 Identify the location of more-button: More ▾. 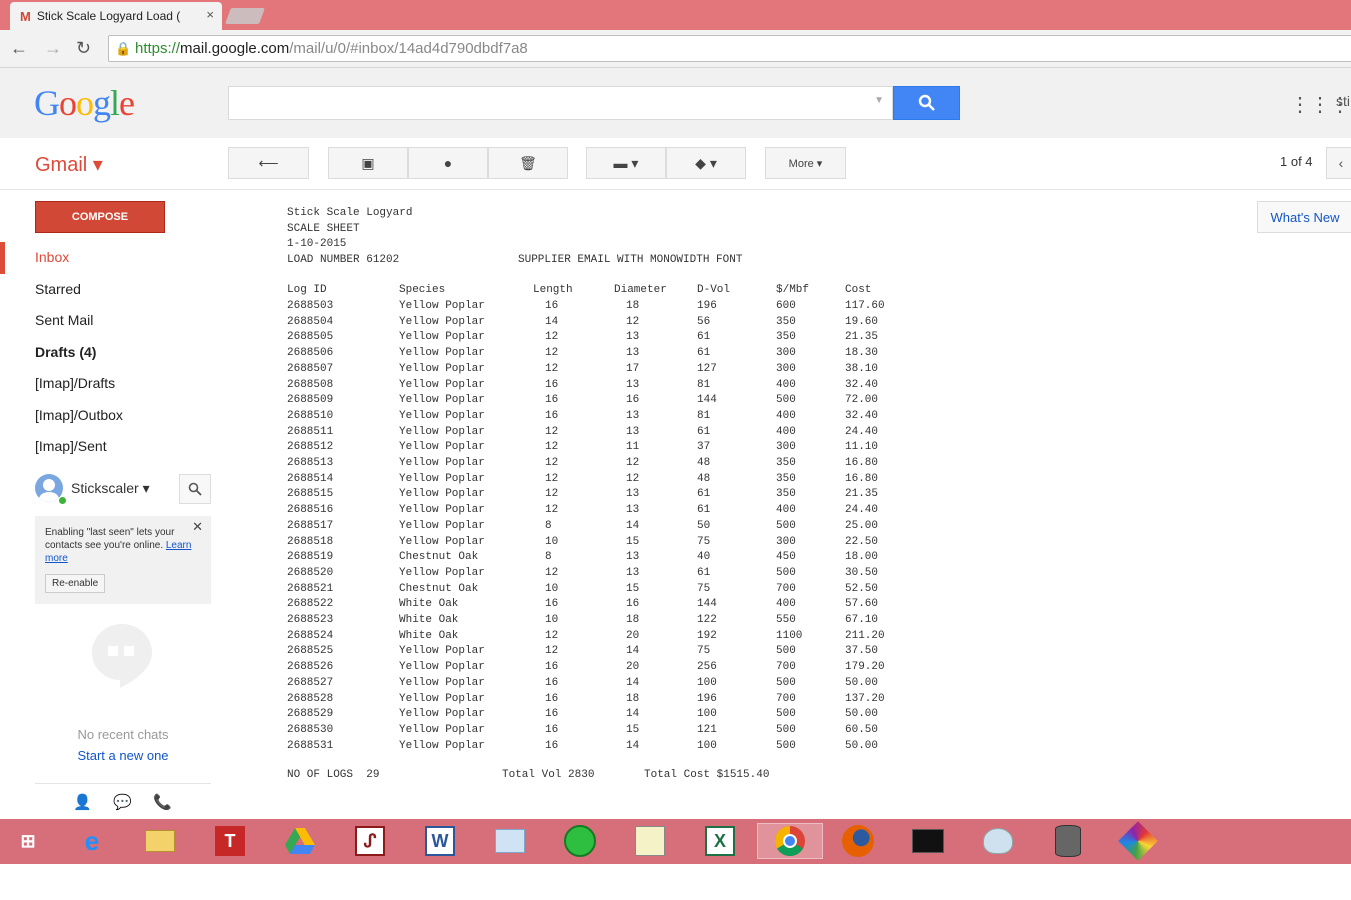
(805, 163).